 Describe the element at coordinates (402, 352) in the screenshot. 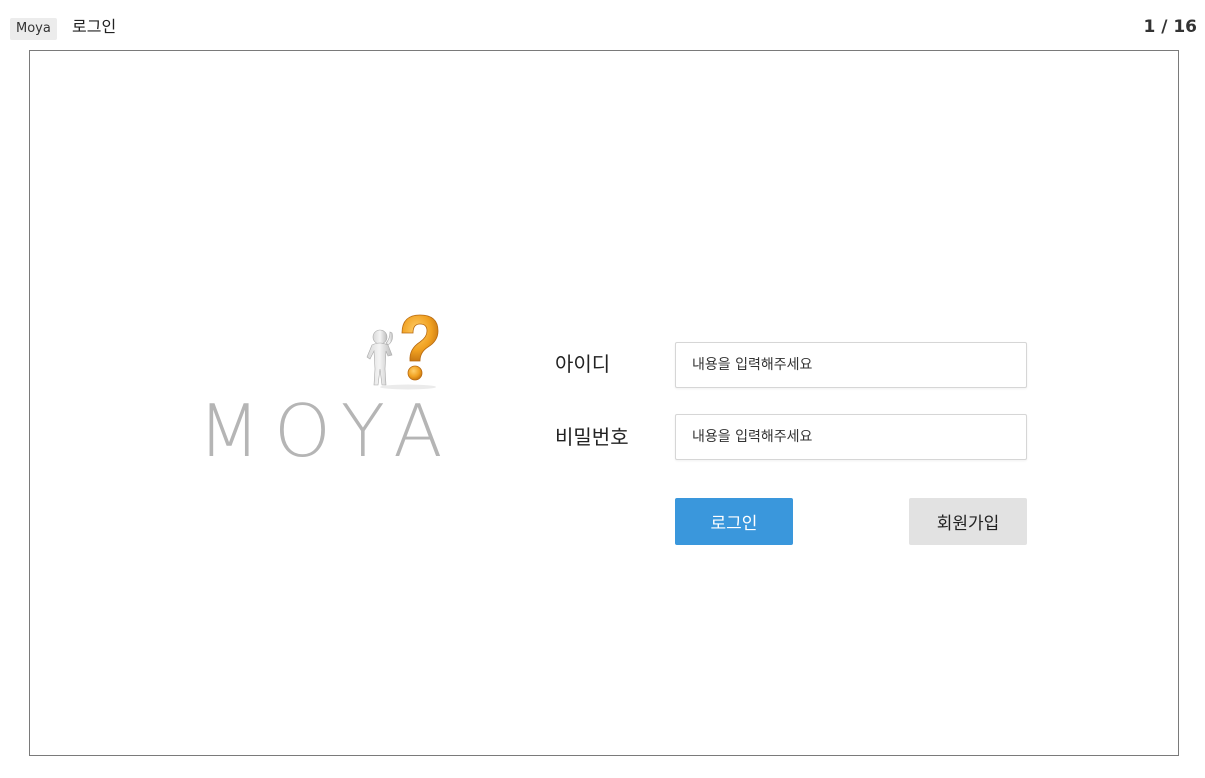

I see `person-question-mark-icon` at that location.